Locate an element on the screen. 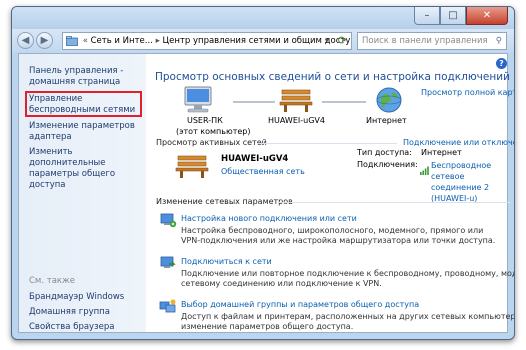  chevron-right-icon: ▸ is located at coordinates (159, 41).